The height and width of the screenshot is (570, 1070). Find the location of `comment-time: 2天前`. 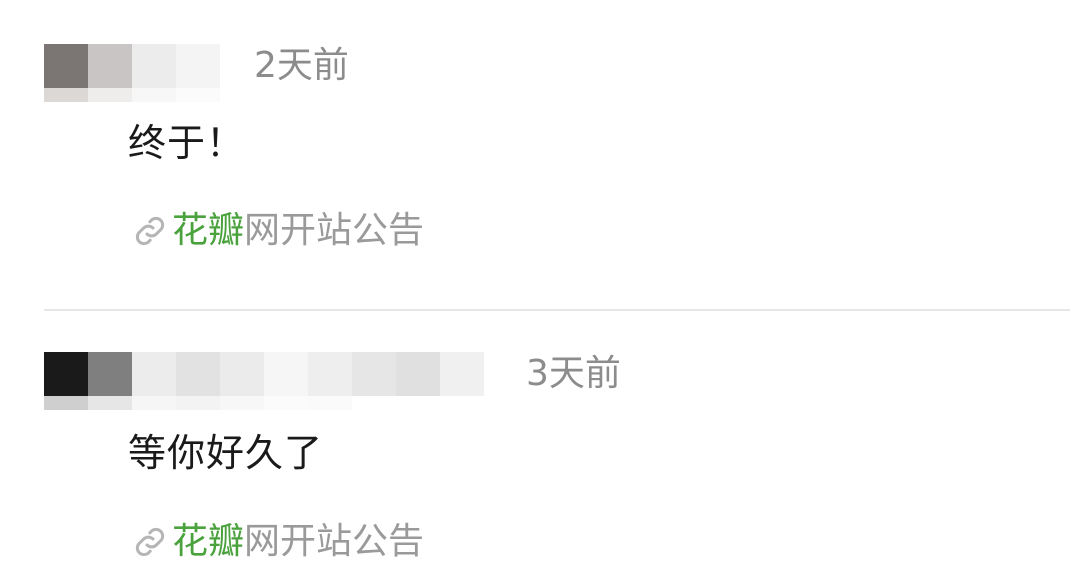

comment-time: 2天前 is located at coordinates (301, 65).